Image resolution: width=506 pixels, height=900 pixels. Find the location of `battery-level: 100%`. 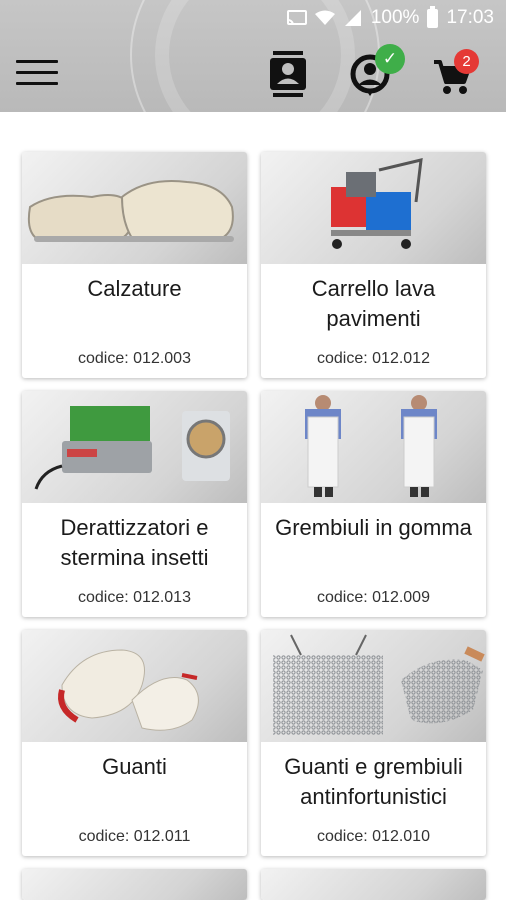

battery-level: 100% is located at coordinates (395, 17).